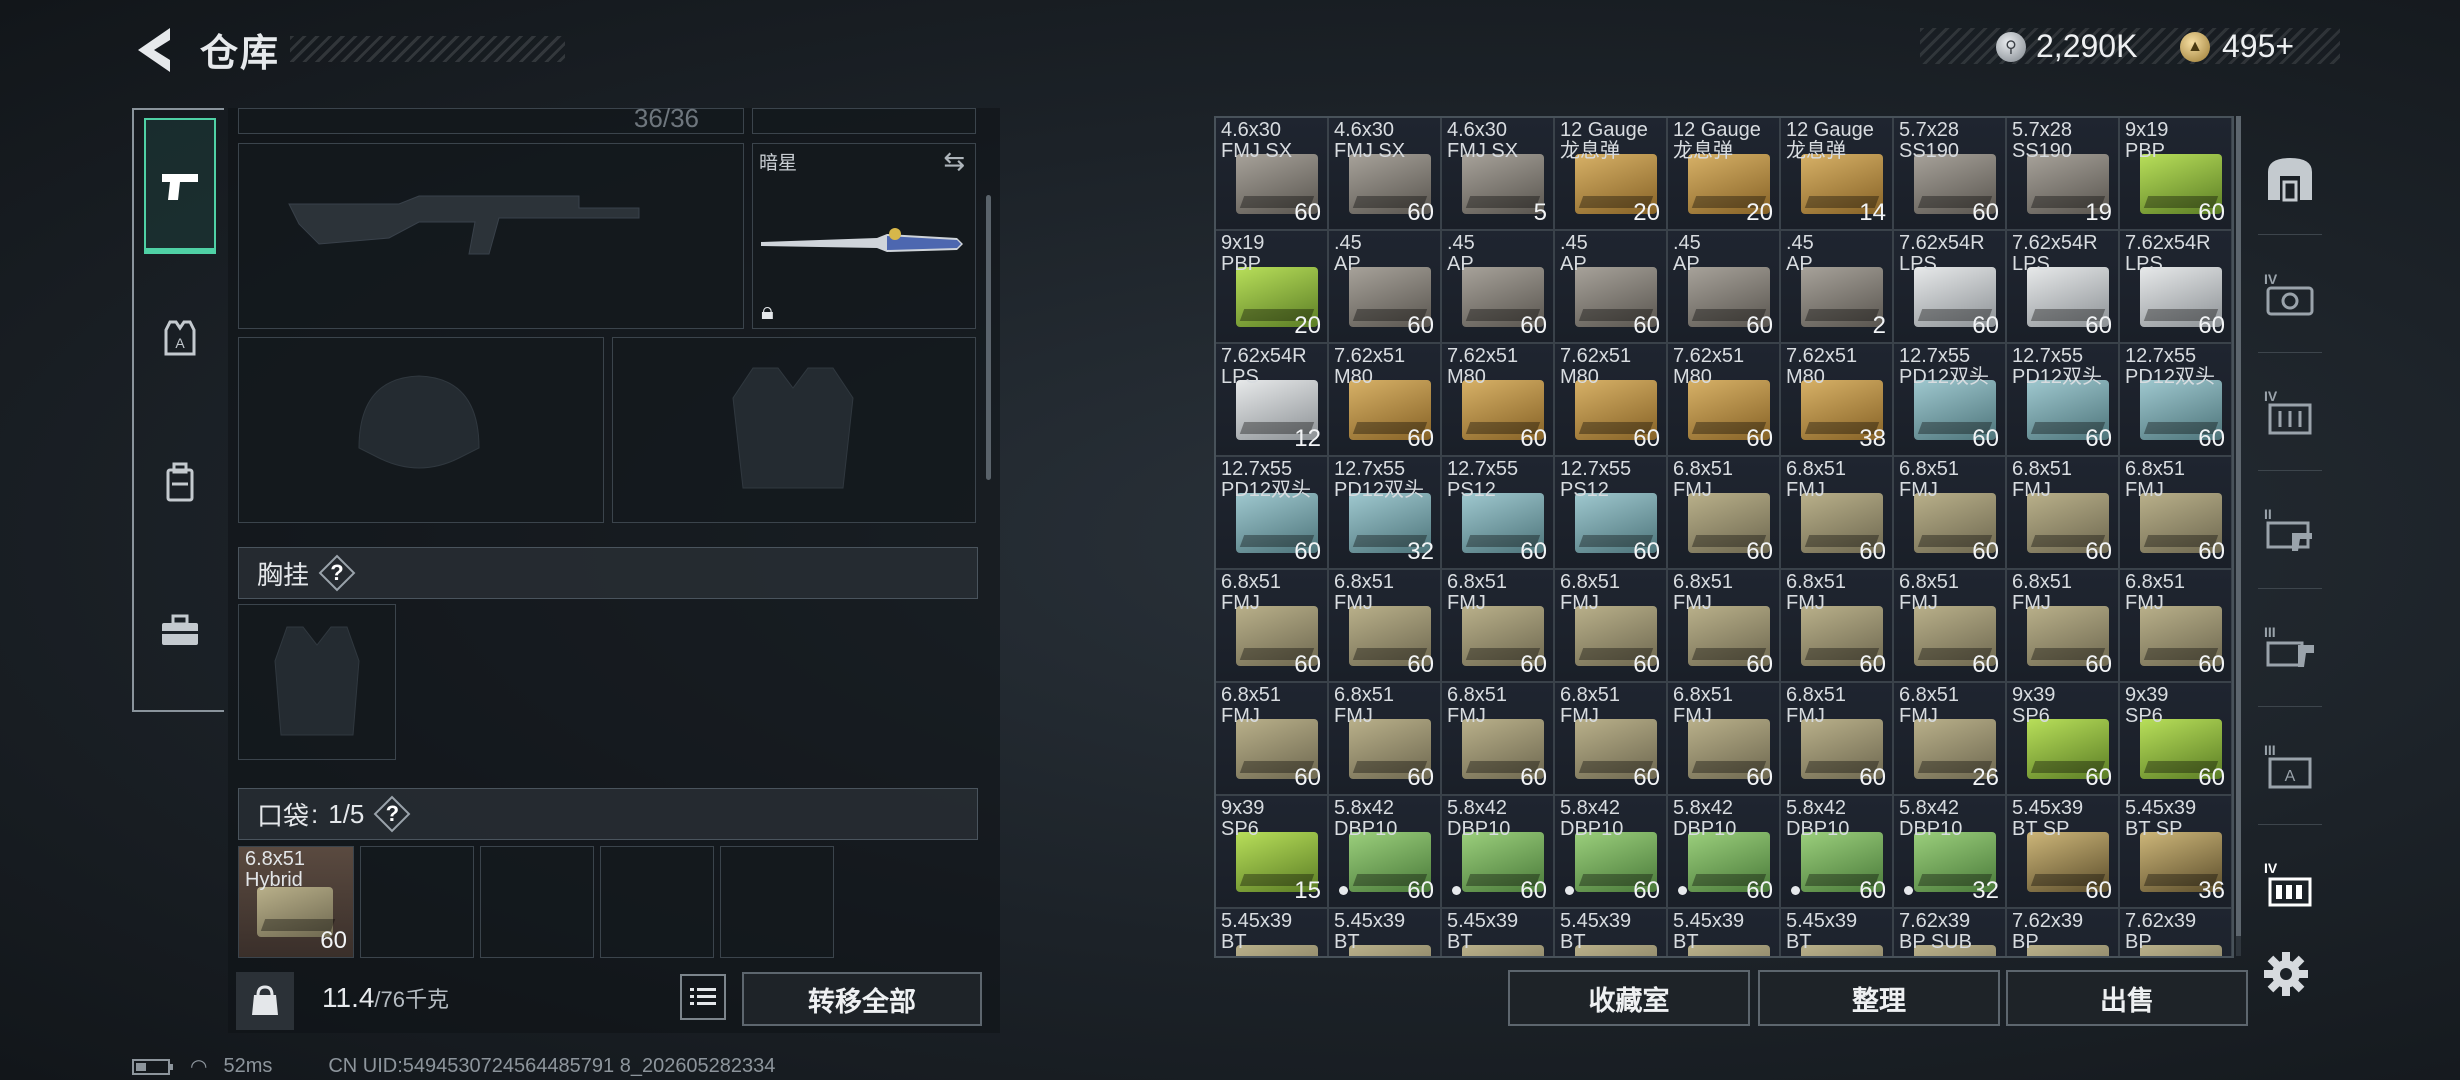  What do you see at coordinates (491, 236) in the screenshot?
I see `primary-weapon-slot` at bounding box center [491, 236].